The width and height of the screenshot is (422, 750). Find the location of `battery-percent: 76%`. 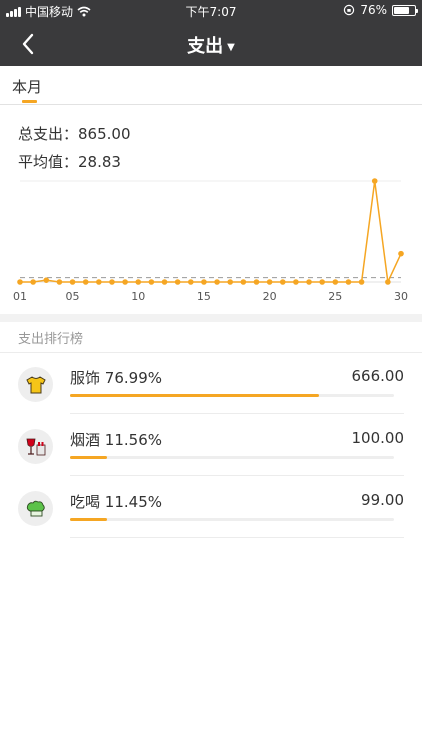

battery-percent: 76% is located at coordinates (373, 10).